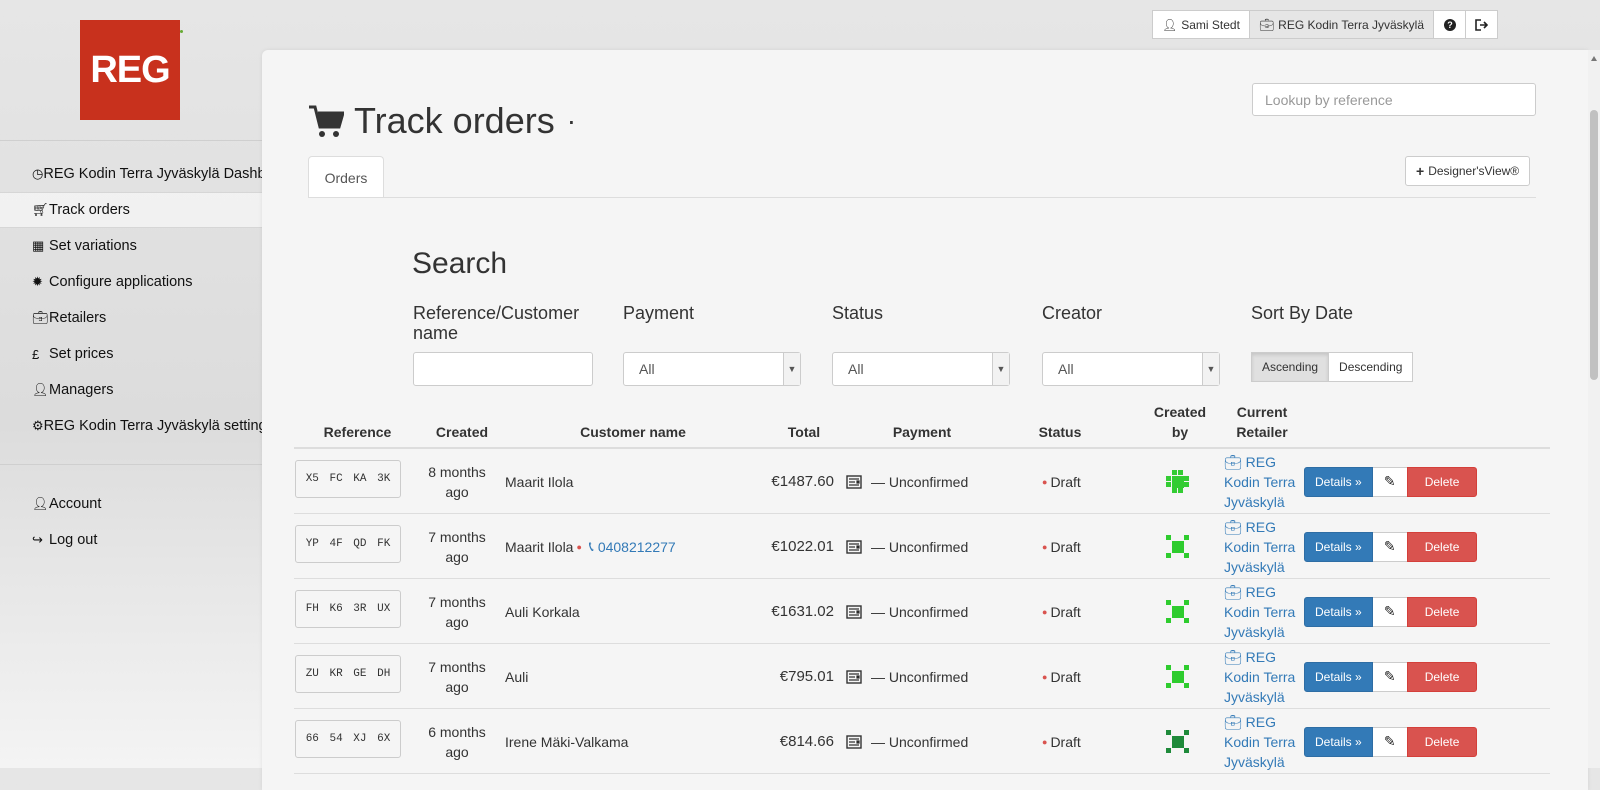 This screenshot has width=1600, height=790. I want to click on page-title: Track orders ·, so click(442, 121).